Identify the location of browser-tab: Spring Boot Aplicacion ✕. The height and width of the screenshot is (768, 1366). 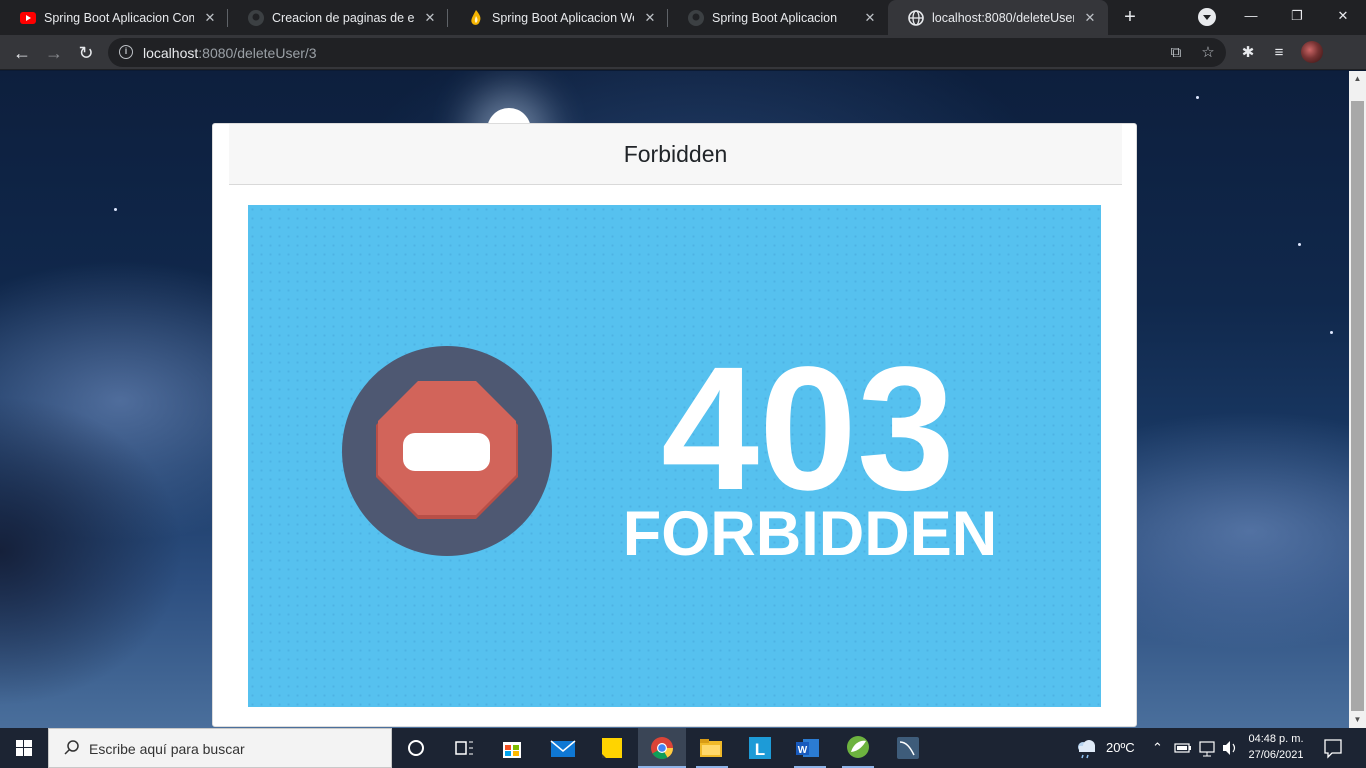
(778, 17).